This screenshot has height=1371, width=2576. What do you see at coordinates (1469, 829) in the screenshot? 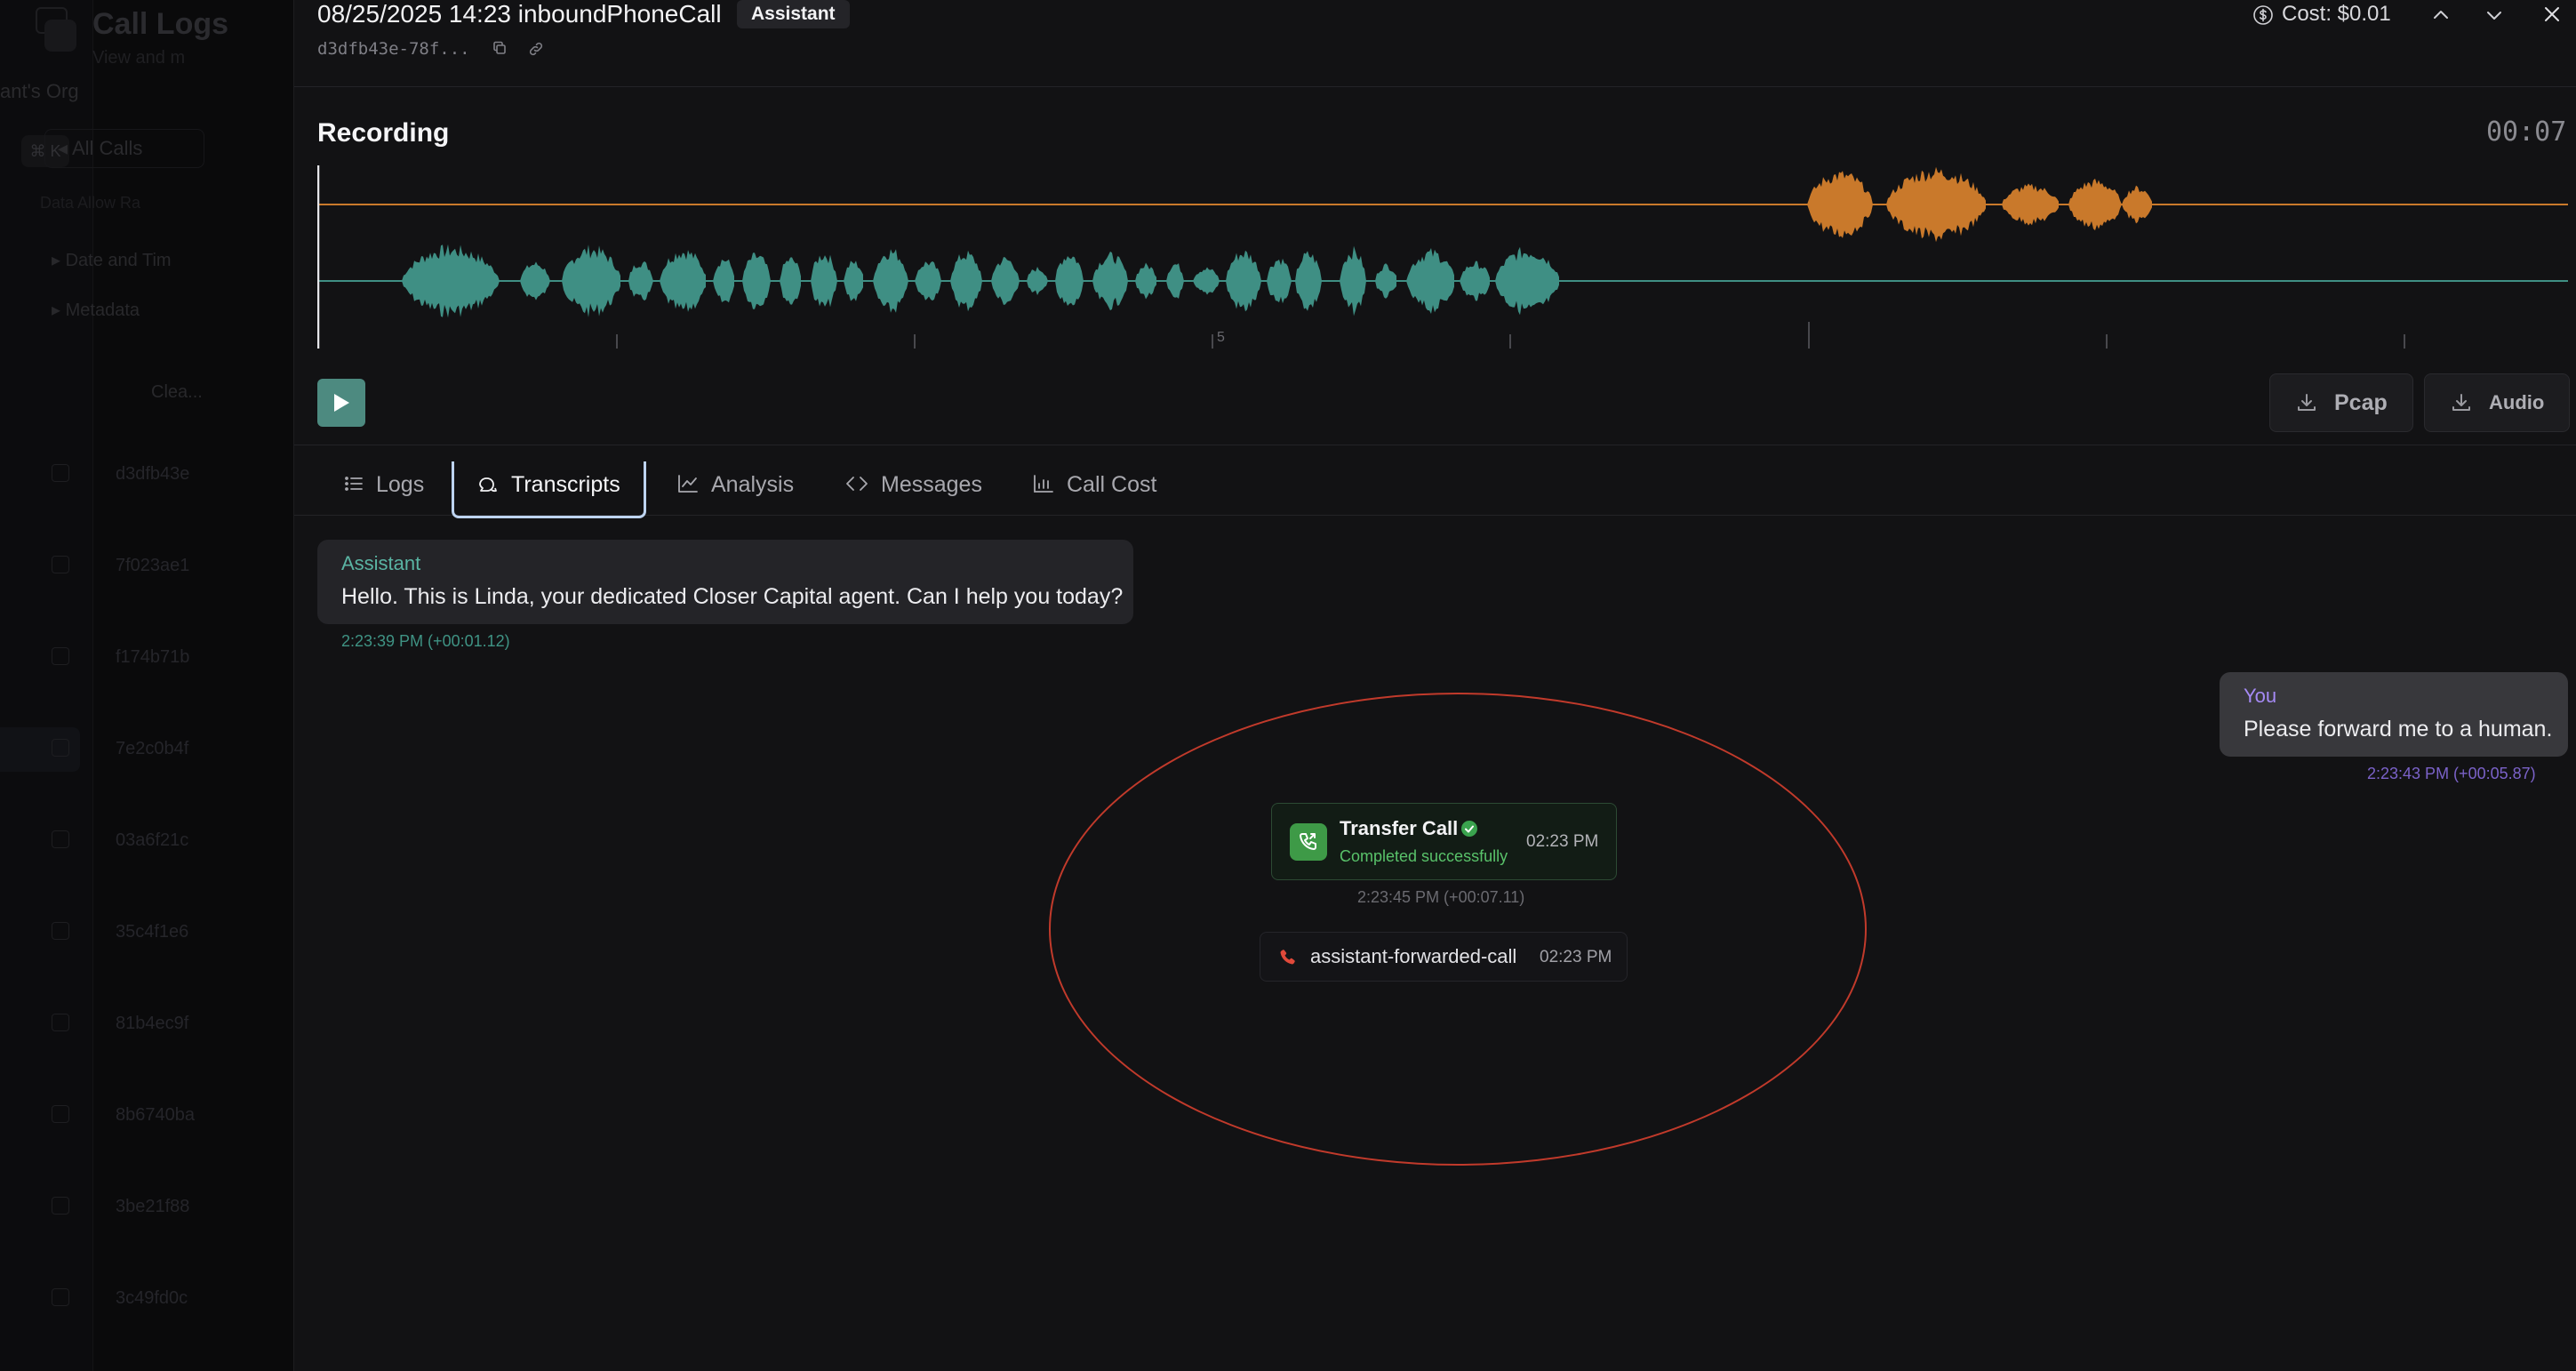
I see `check-circle-icon` at bounding box center [1469, 829].